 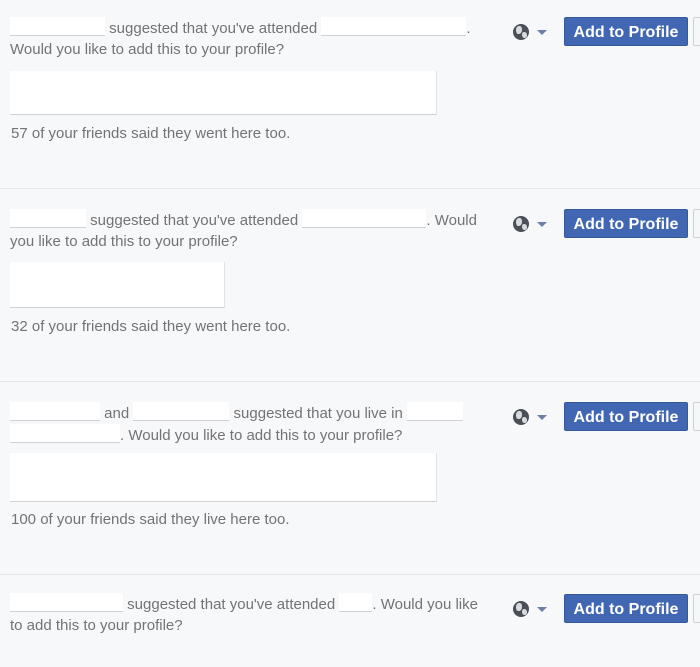 What do you see at coordinates (468, 28) in the screenshot?
I see `message-text: .` at bounding box center [468, 28].